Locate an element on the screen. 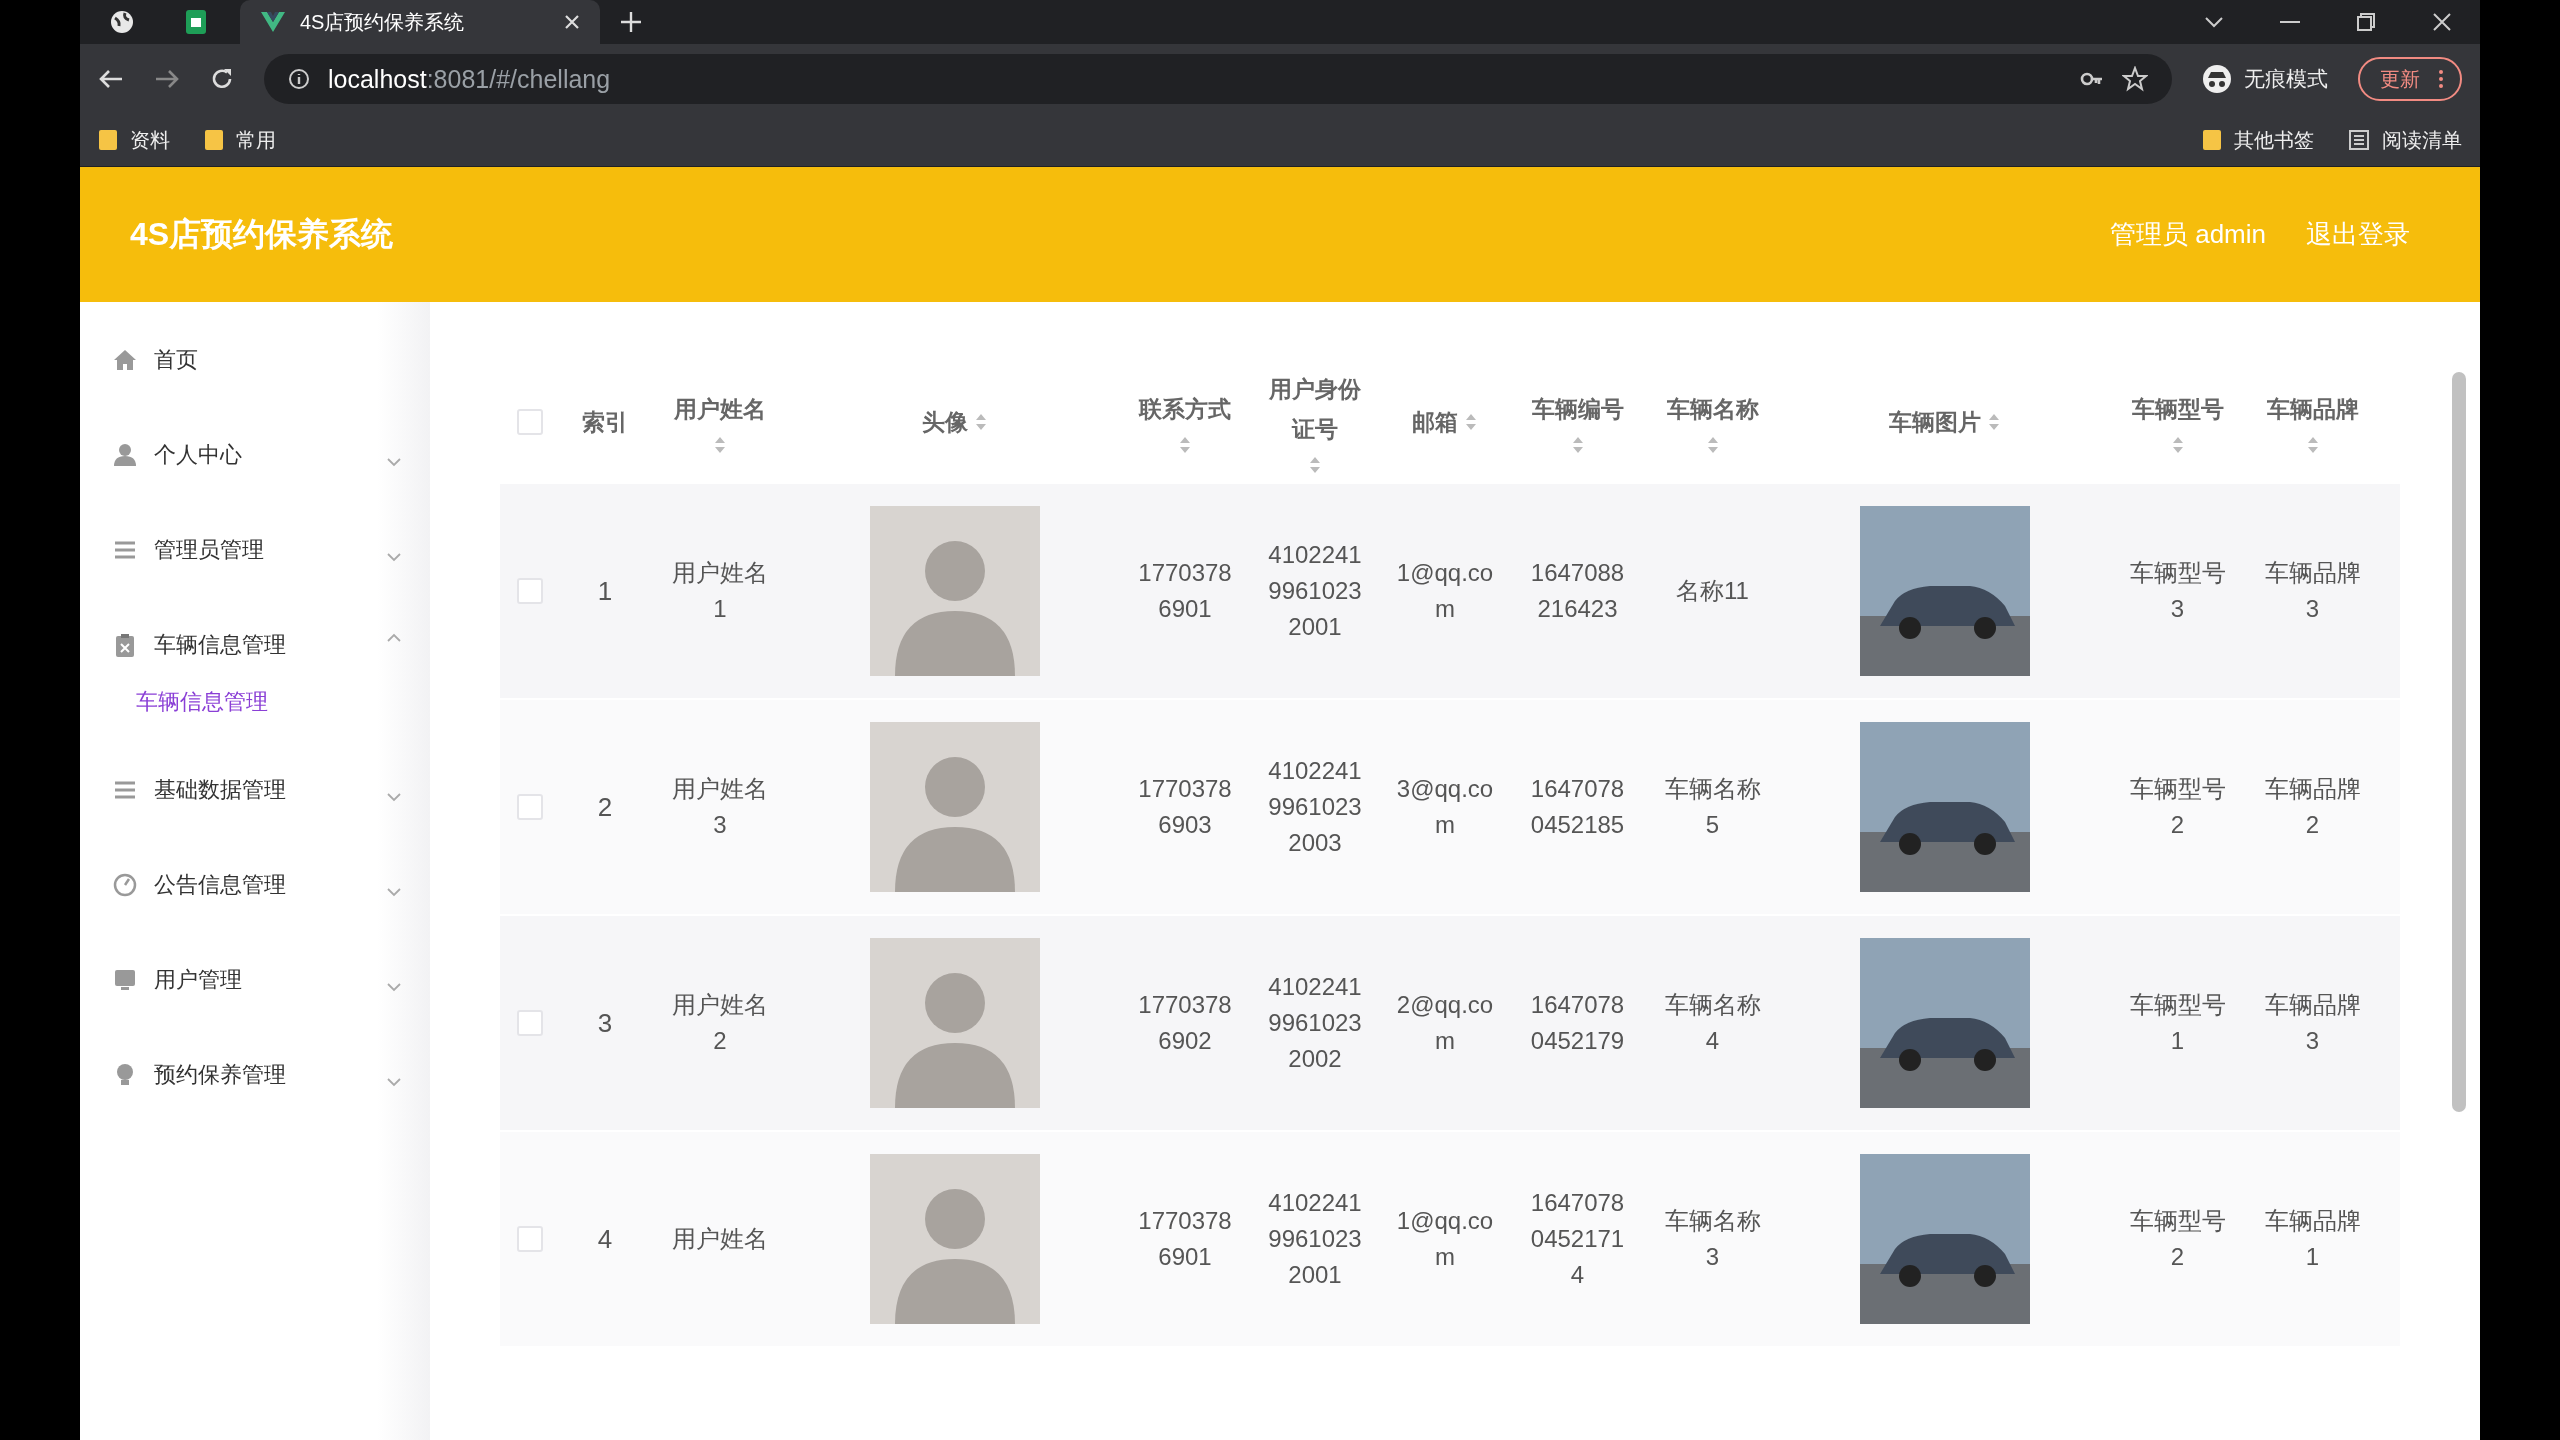 This screenshot has width=2560, height=1440. bookmark-folder: 常用 is located at coordinates (240, 140).